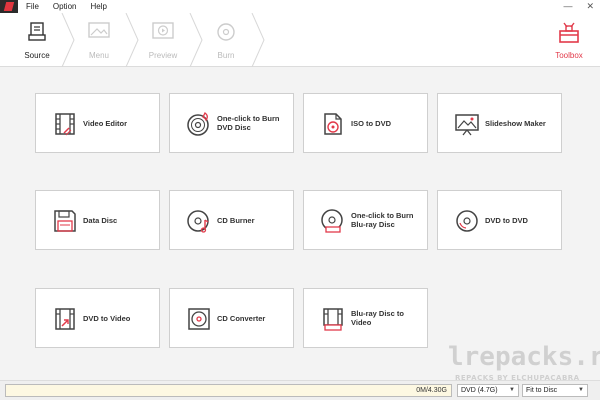 The height and width of the screenshot is (400, 600). I want to click on disc-usage-bar: 0M/4.30G, so click(228, 390).